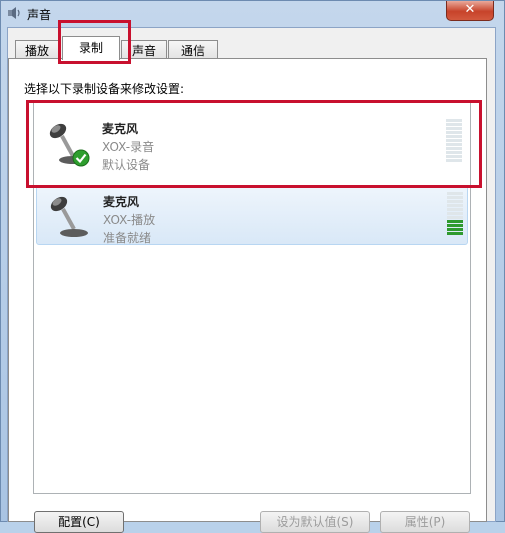 This screenshot has width=505, height=533. I want to click on device-item-microphone-playback: 麦克风 XOX-播放 准备就绪, so click(252, 215).